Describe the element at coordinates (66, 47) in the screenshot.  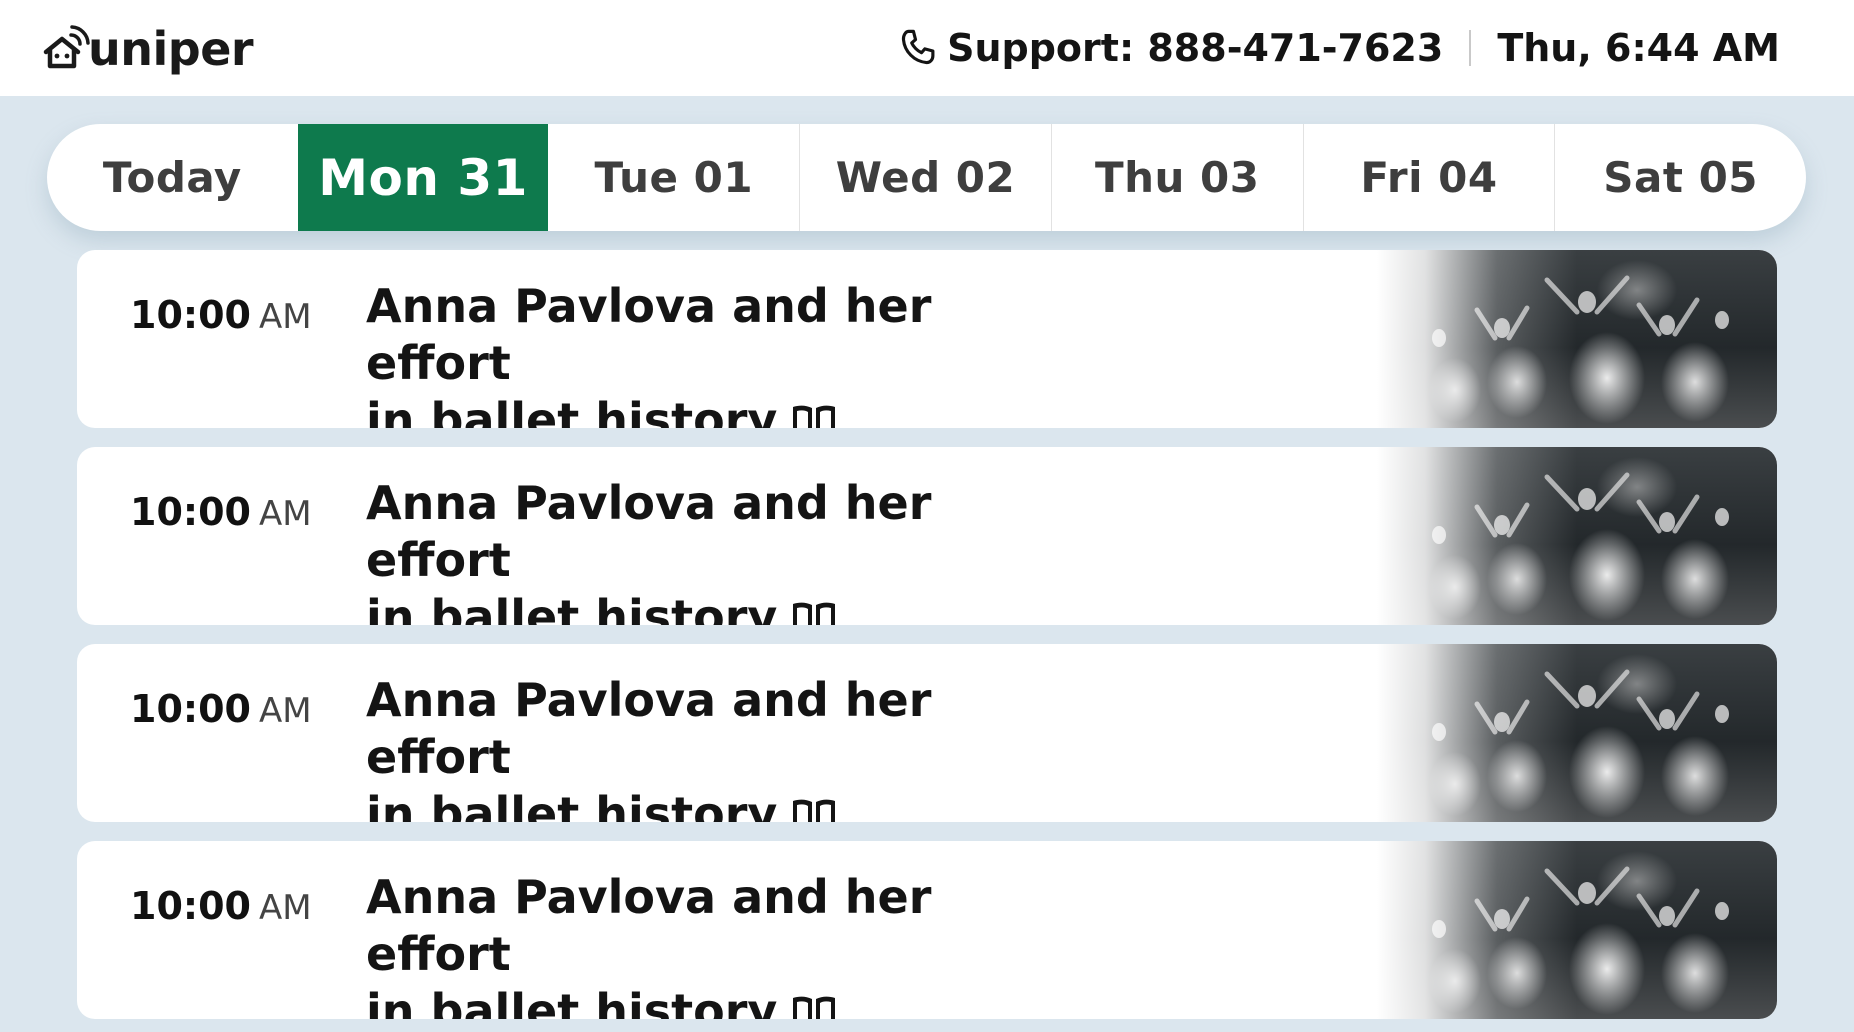
I see `home-signal-icon` at that location.